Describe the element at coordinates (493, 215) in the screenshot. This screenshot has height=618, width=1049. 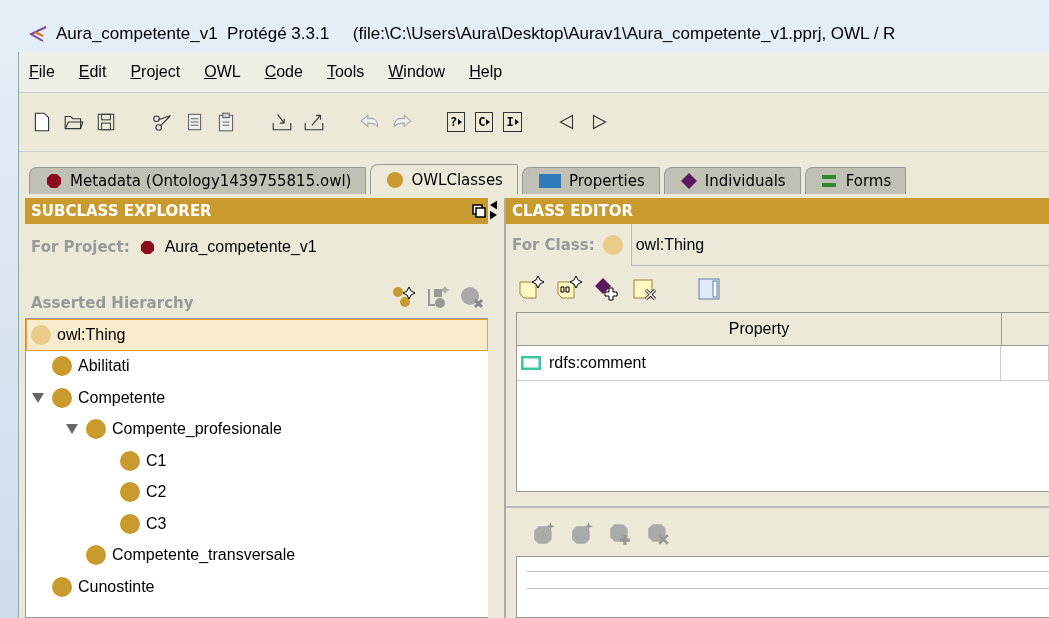
I see `expand-arrow-icon` at that location.